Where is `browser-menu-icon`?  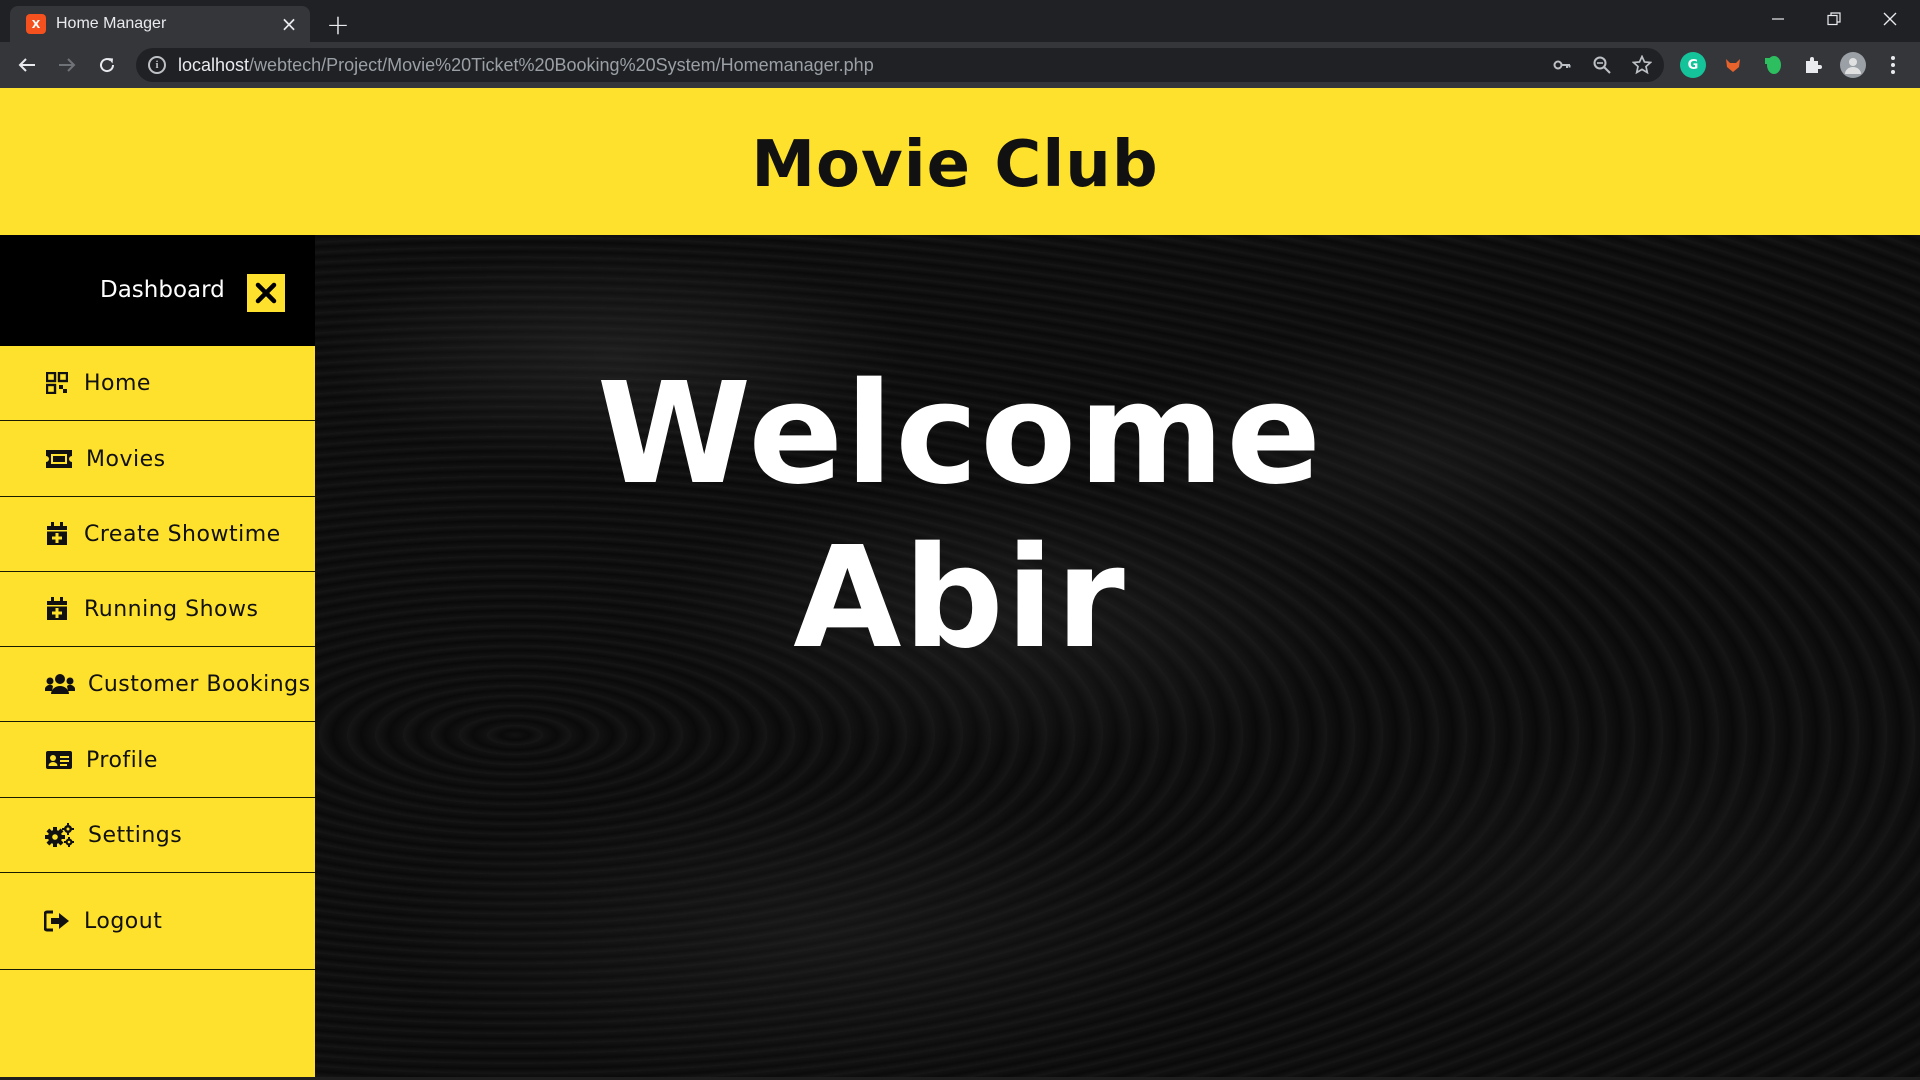 browser-menu-icon is located at coordinates (1893, 65).